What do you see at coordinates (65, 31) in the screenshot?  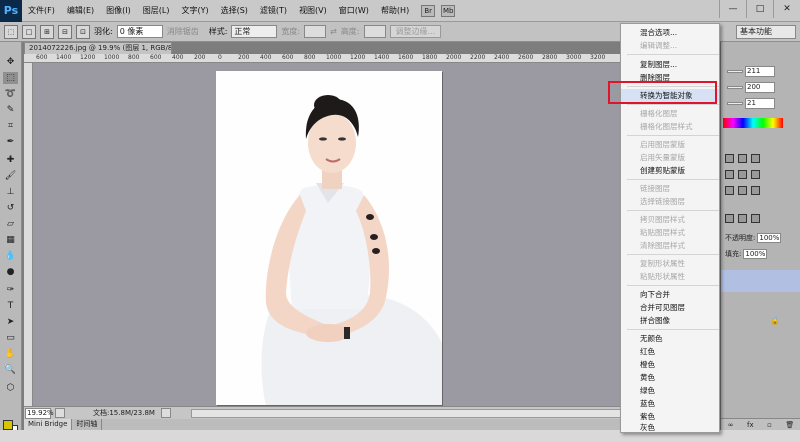 I see `subtract-selection-icon: ⊟` at bounding box center [65, 31].